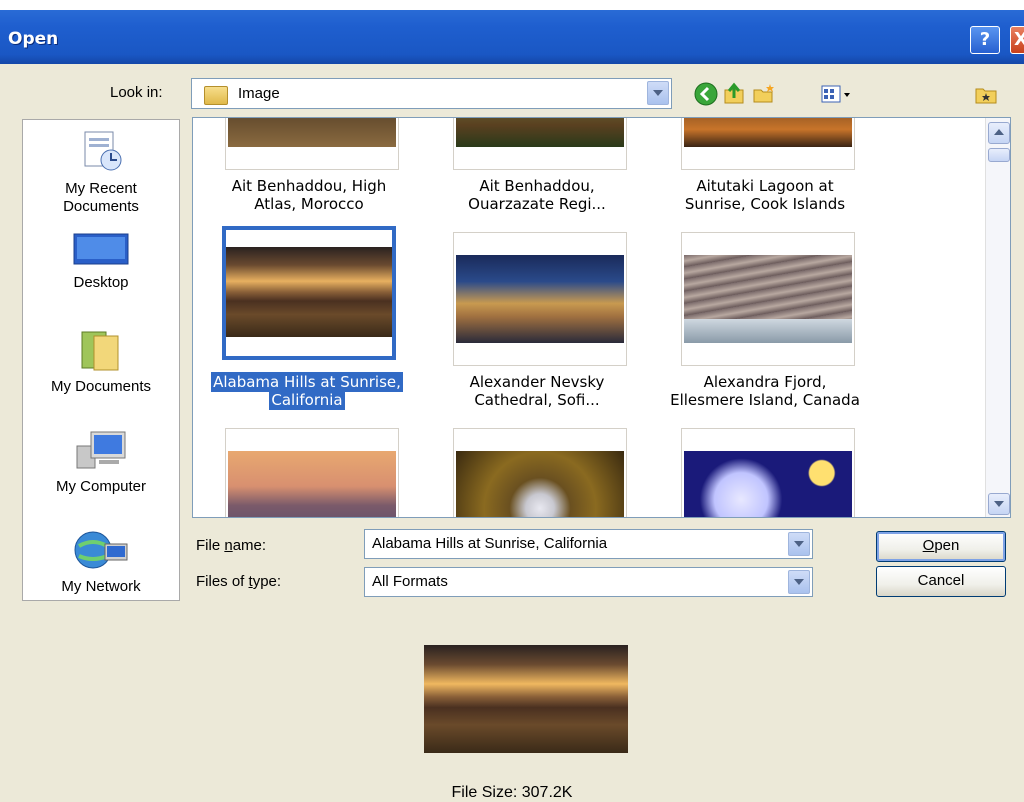 The image size is (1024, 802). What do you see at coordinates (588, 582) in the screenshot?
I see `file-type-dropdown: All Formats` at bounding box center [588, 582].